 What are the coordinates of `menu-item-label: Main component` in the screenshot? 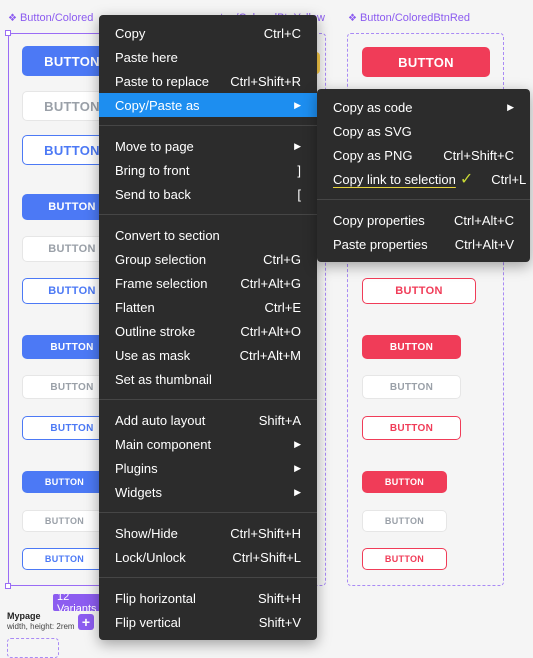 It's located at (163, 444).